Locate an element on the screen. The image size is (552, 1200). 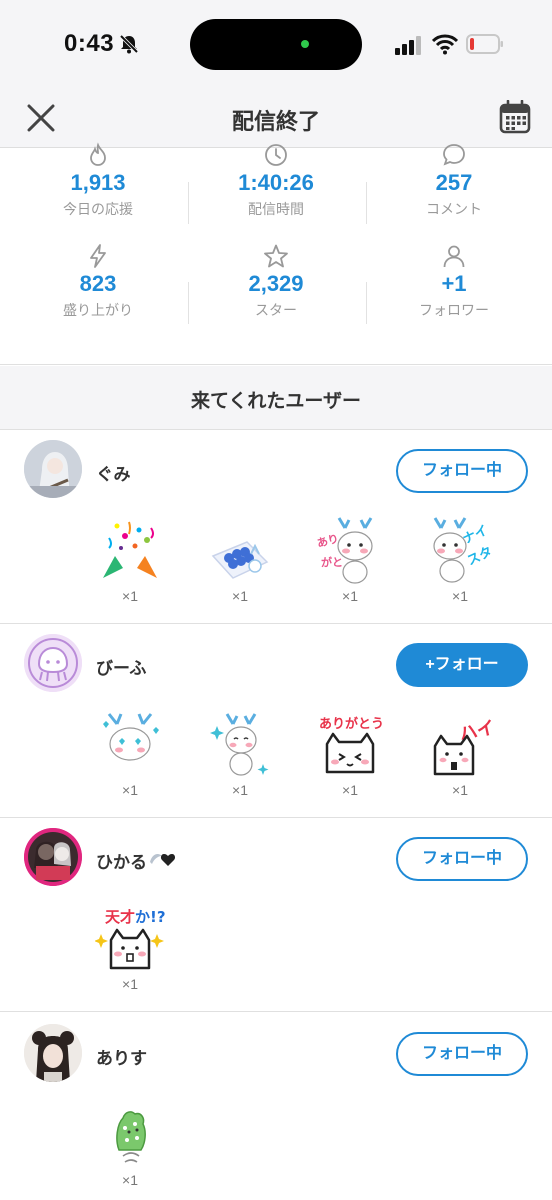
stat-value: 1:40:26 is located at coordinates (276, 182).